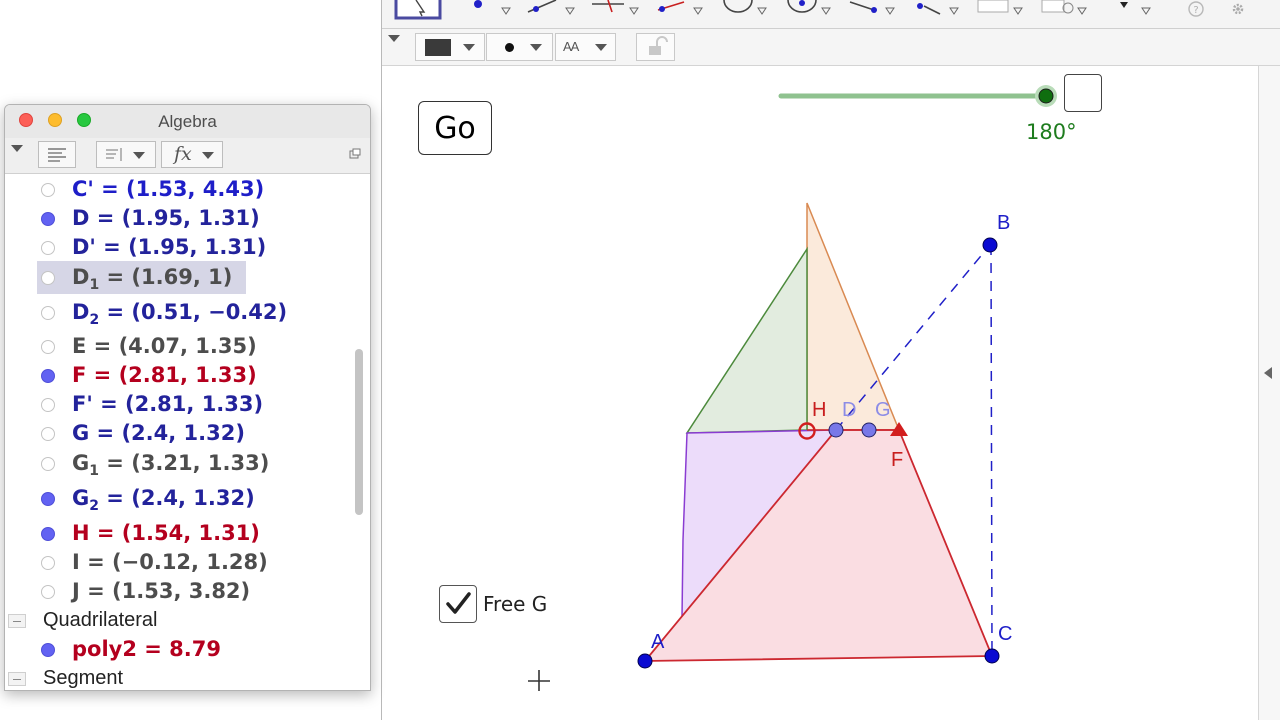  Describe the element at coordinates (808, 11) in the screenshot. I see `circle-center-tool-button` at that location.